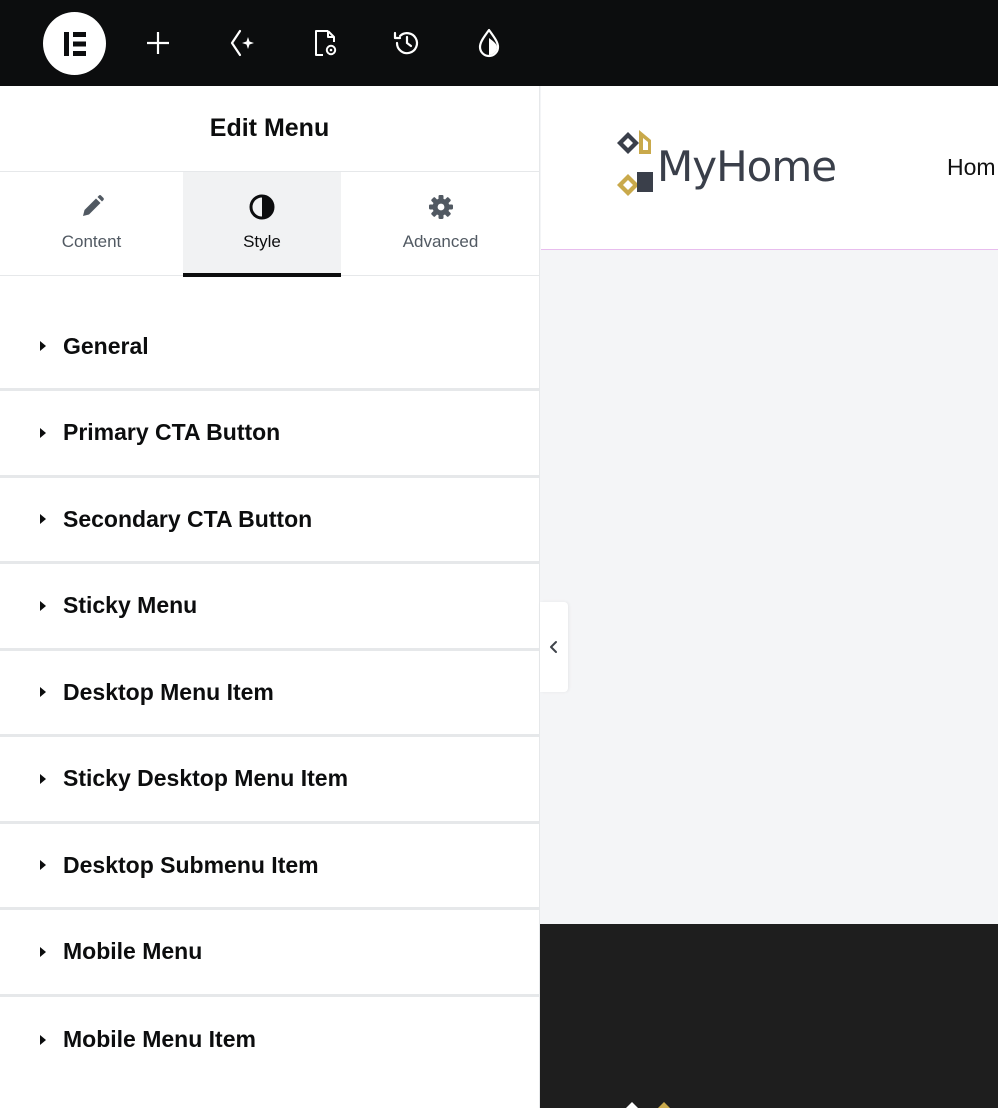  What do you see at coordinates (440, 241) in the screenshot?
I see `tab-advanced-label: Advanced` at bounding box center [440, 241].